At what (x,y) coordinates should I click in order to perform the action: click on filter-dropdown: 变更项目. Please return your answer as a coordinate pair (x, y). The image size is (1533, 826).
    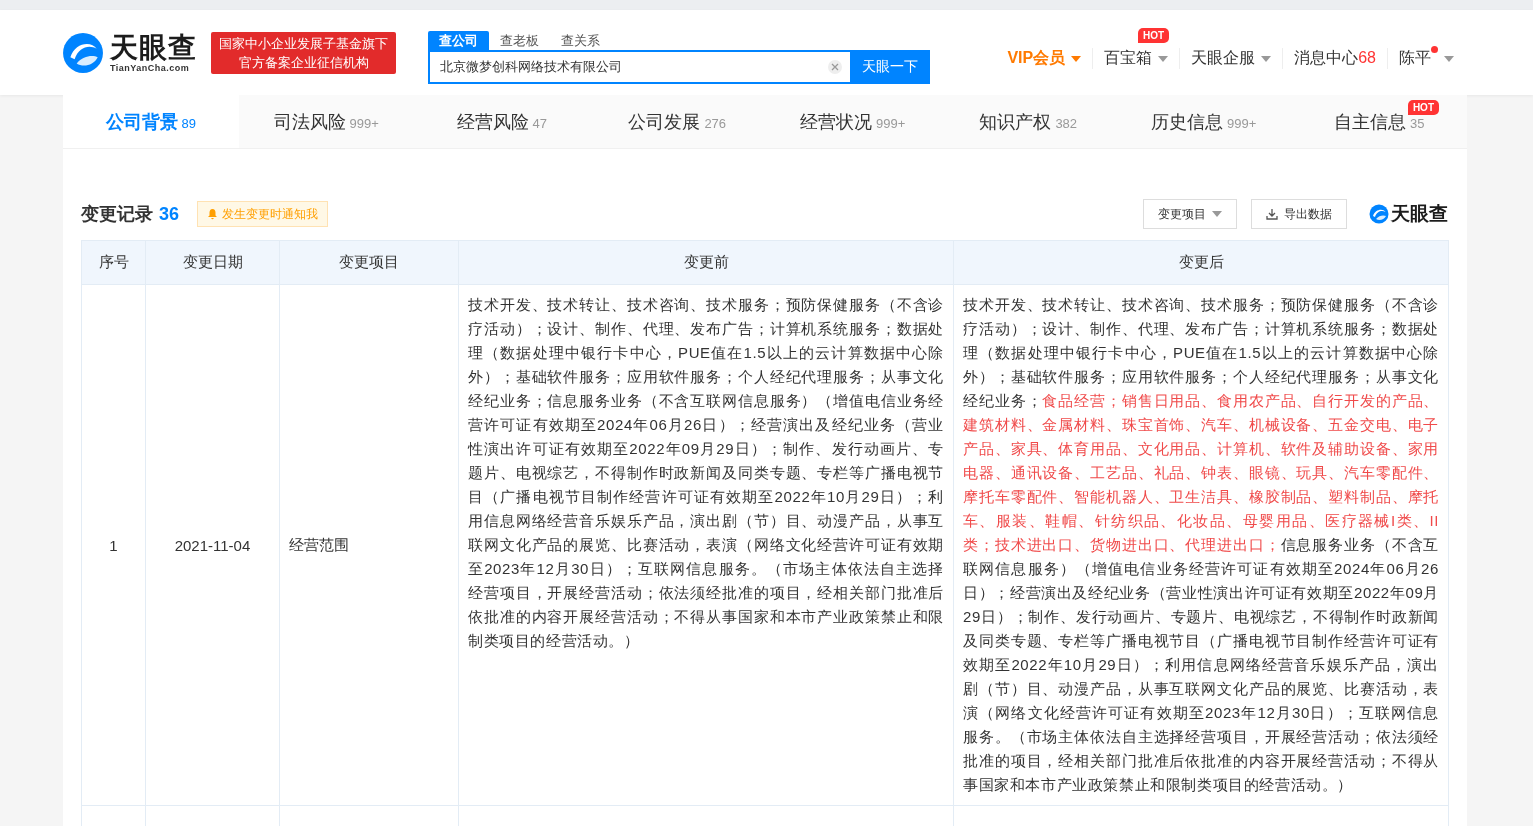
    Looking at the image, I should click on (1190, 214).